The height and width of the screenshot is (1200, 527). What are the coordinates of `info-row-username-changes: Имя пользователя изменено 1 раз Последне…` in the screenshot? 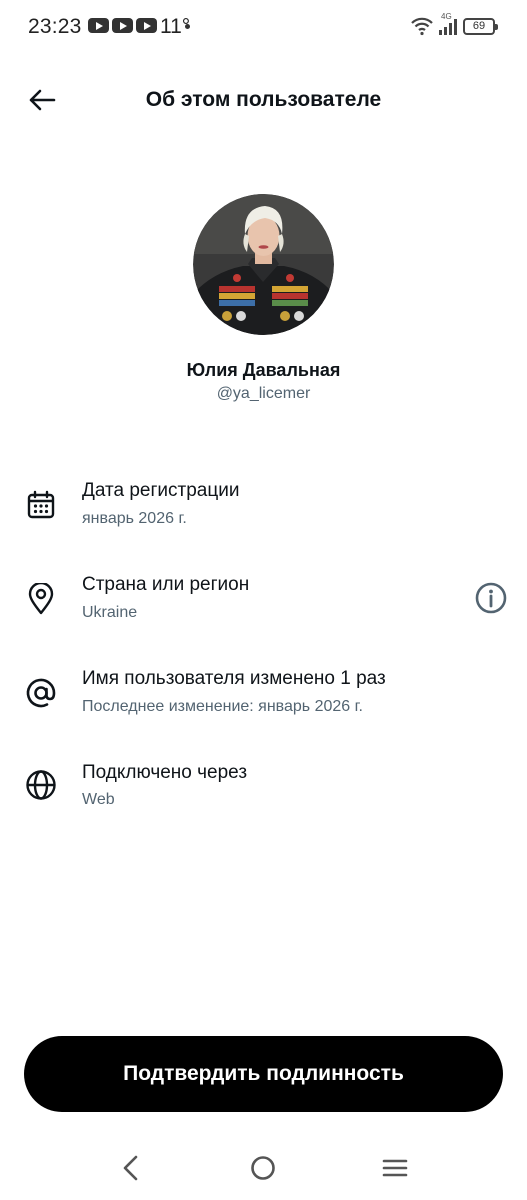 It's located at (263, 699).